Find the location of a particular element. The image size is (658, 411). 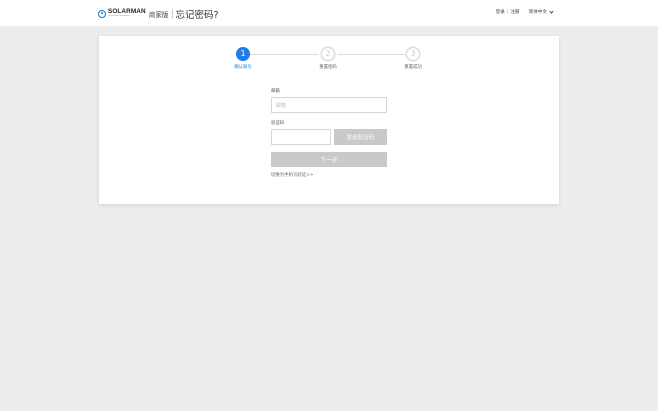

verification-code-row: 发送验证码 is located at coordinates (329, 137).